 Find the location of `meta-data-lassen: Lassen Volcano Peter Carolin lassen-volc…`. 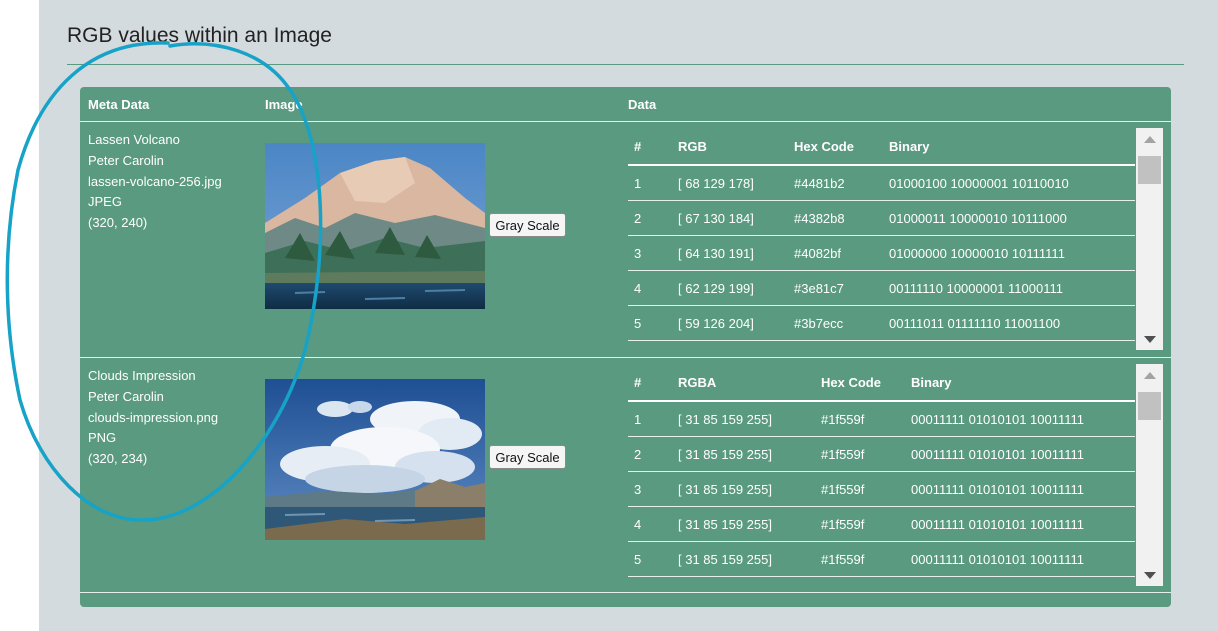

meta-data-lassen: Lassen Volcano Peter Carolin lassen-volc… is located at coordinates (155, 182).